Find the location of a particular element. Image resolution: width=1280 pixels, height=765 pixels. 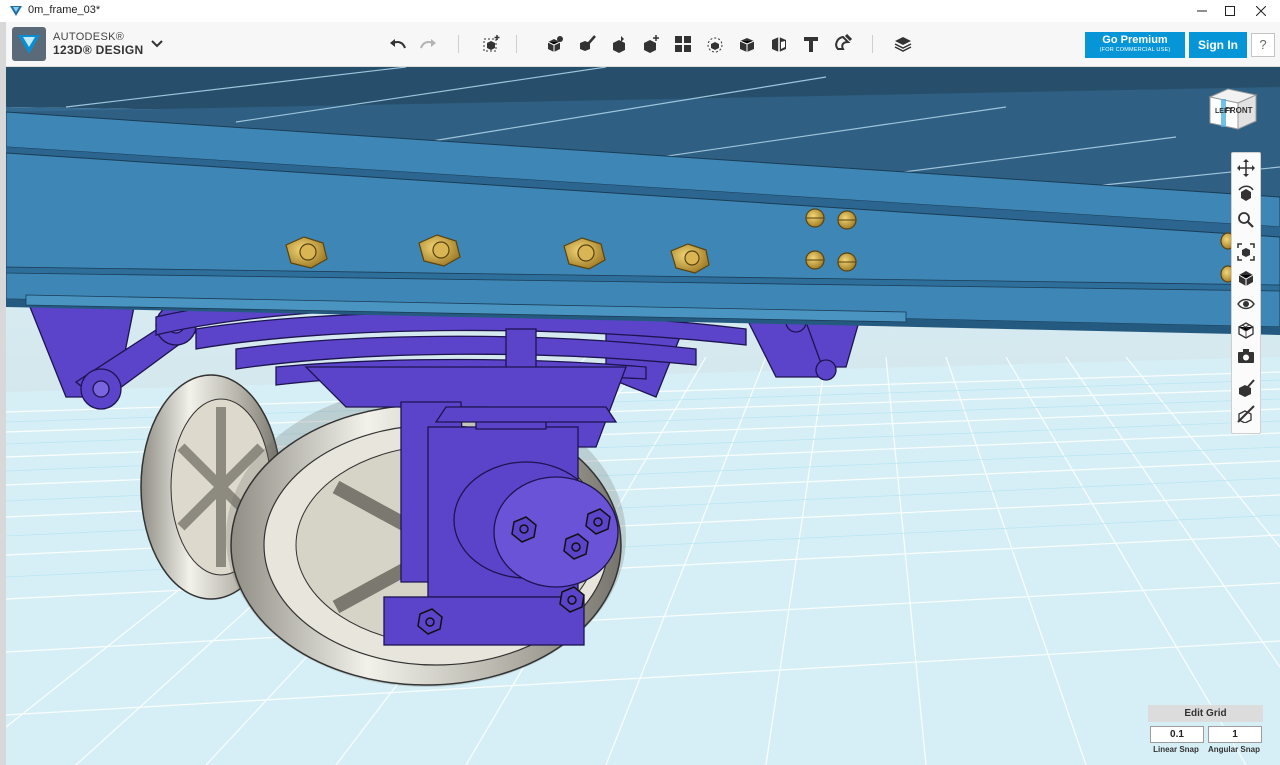

eye-icon is located at coordinates (1246, 304).